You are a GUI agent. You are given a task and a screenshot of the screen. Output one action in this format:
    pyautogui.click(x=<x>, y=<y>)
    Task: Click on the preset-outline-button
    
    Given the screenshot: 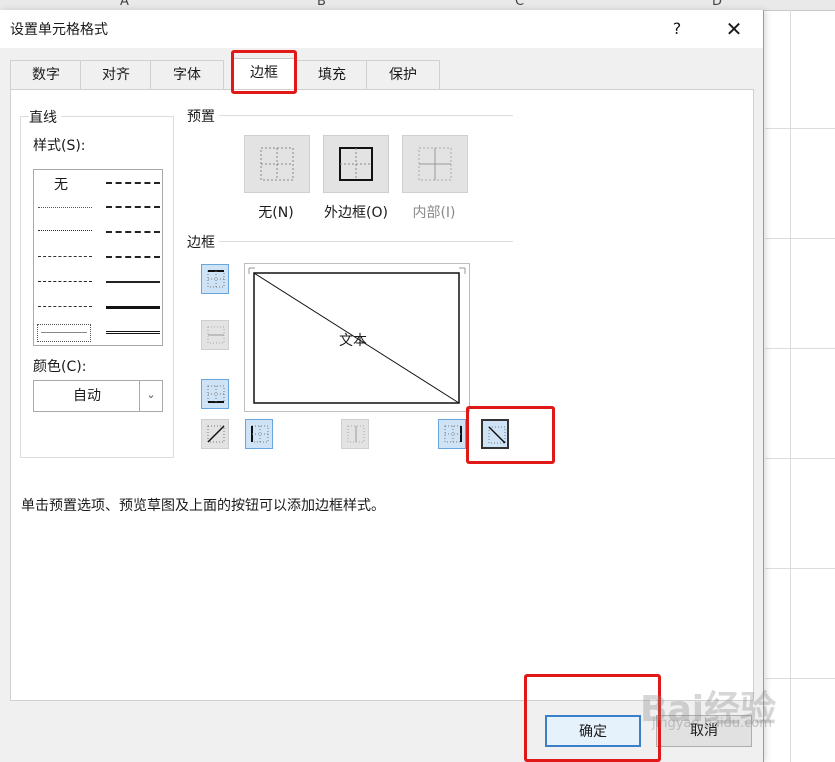 What is the action you would take?
    pyautogui.click(x=356, y=164)
    